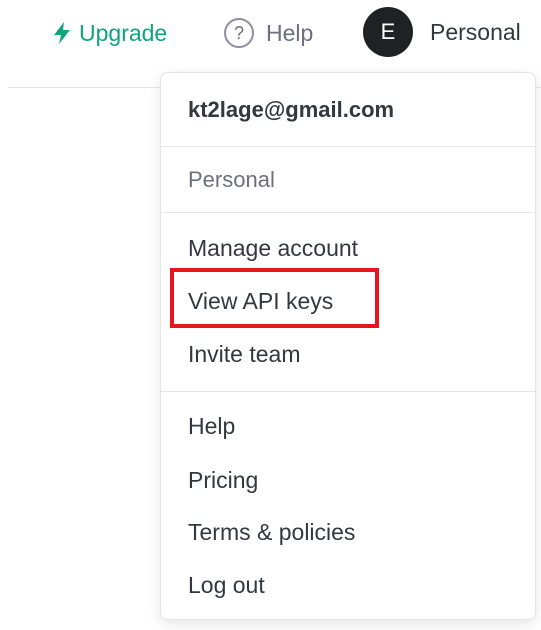 The image size is (541, 630). I want to click on menu-item-pricing: Pricing, so click(223, 480).